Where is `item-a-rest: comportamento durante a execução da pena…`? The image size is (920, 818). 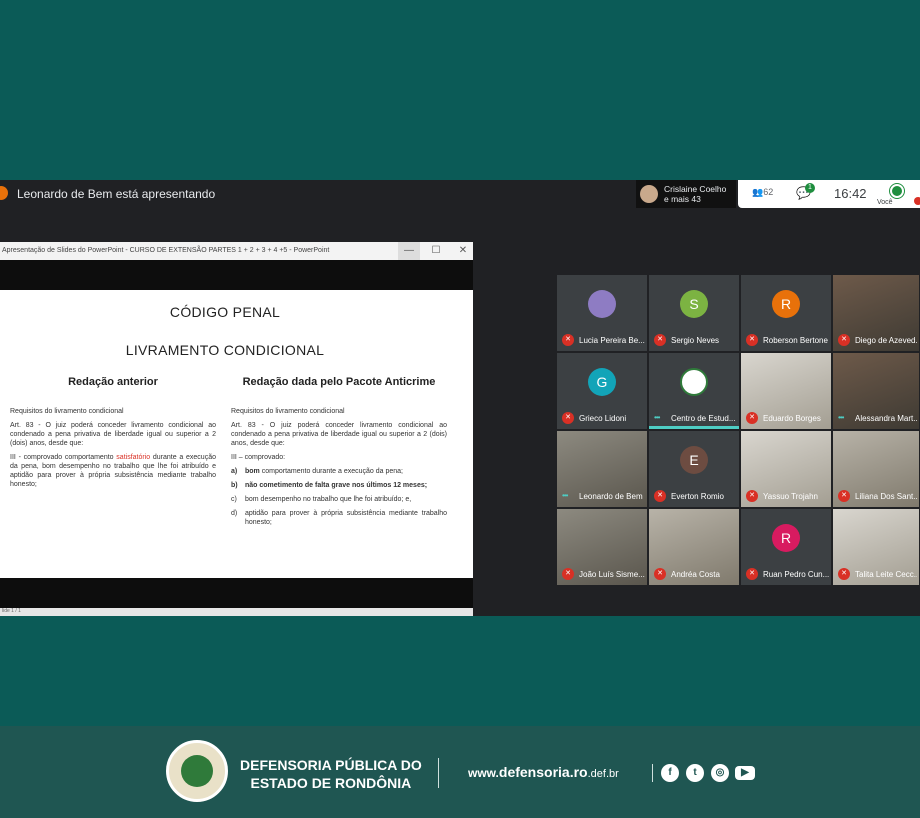
item-a-rest: comportamento durante a execução da pena… is located at coordinates (331, 471).